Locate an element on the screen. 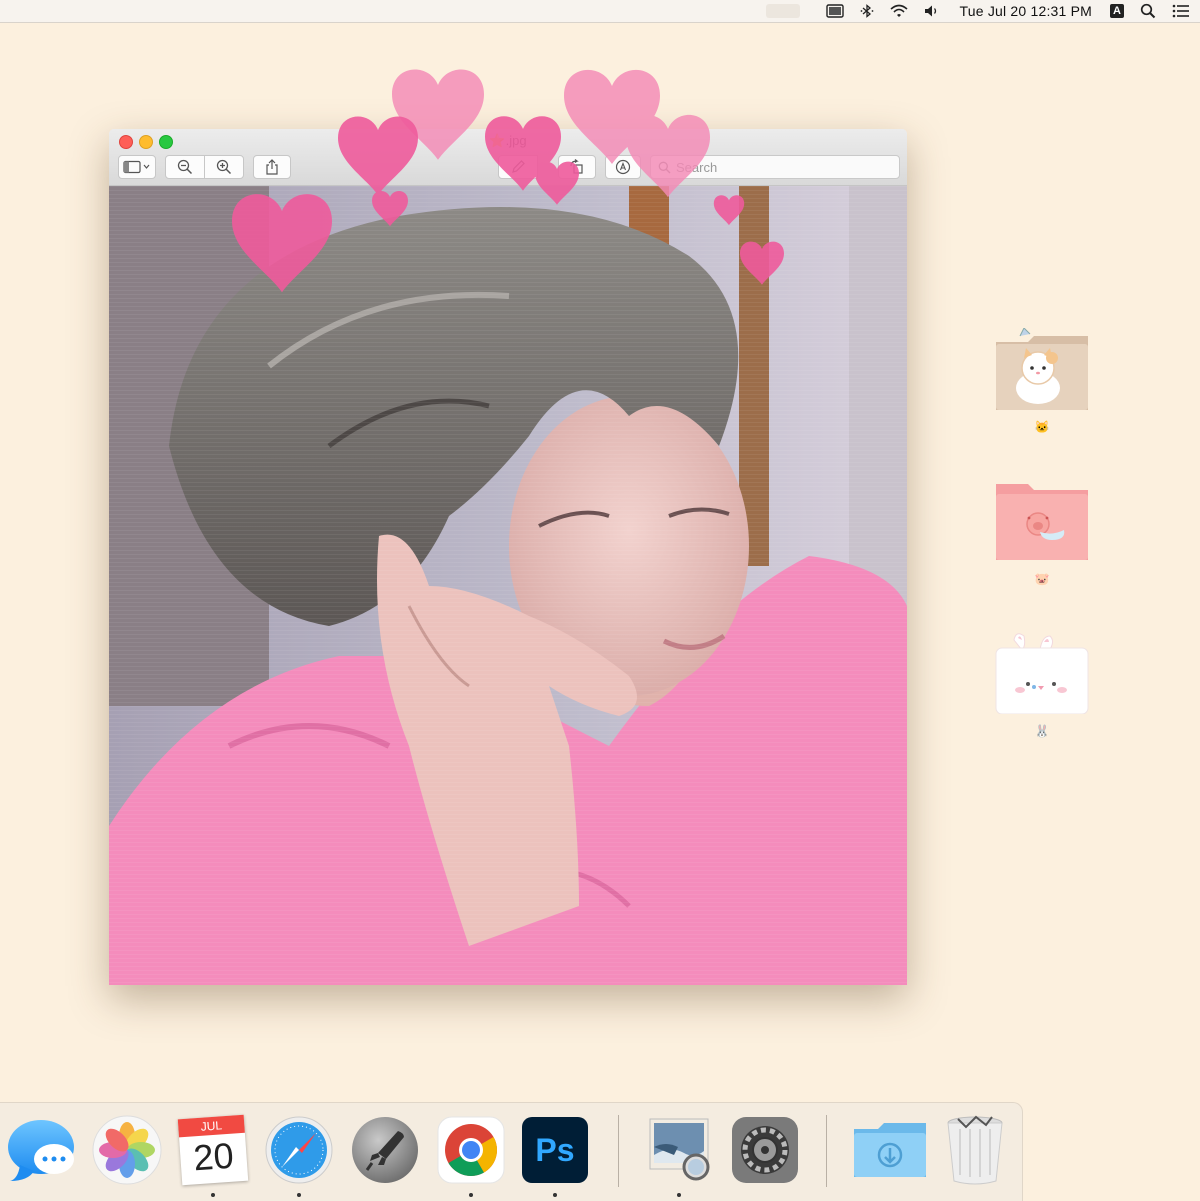  spotlight-search-icon is located at coordinates (1148, 11).